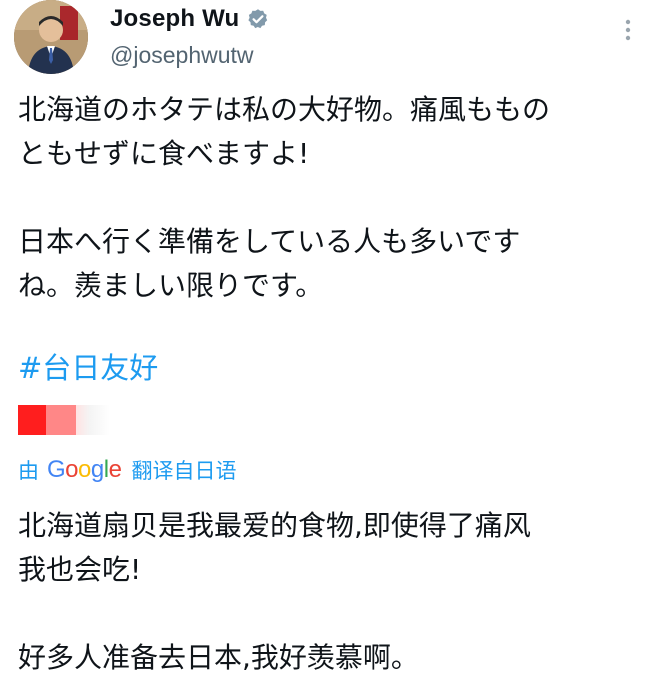 The width and height of the screenshot is (654, 682). What do you see at coordinates (284, 109) in the screenshot?
I see `tweet-text-line-1: 北海道のホタテは私の大好物。痛風ももの` at bounding box center [284, 109].